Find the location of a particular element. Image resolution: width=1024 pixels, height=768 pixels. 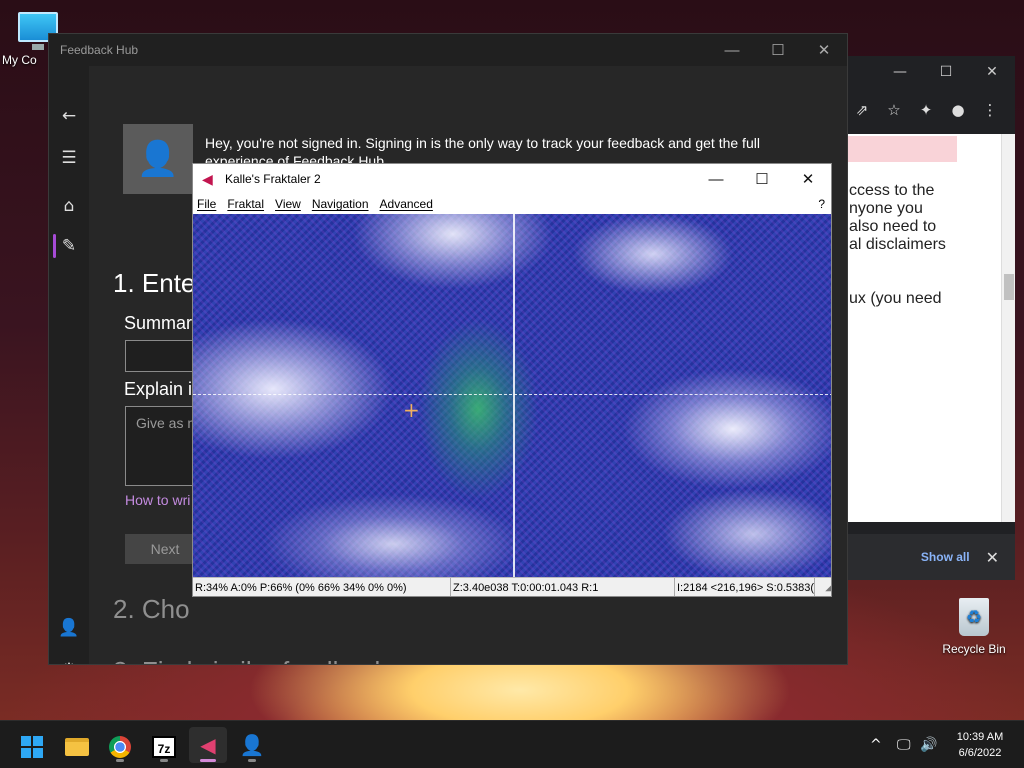

add-user-icon: 👤 is located at coordinates (158, 159).